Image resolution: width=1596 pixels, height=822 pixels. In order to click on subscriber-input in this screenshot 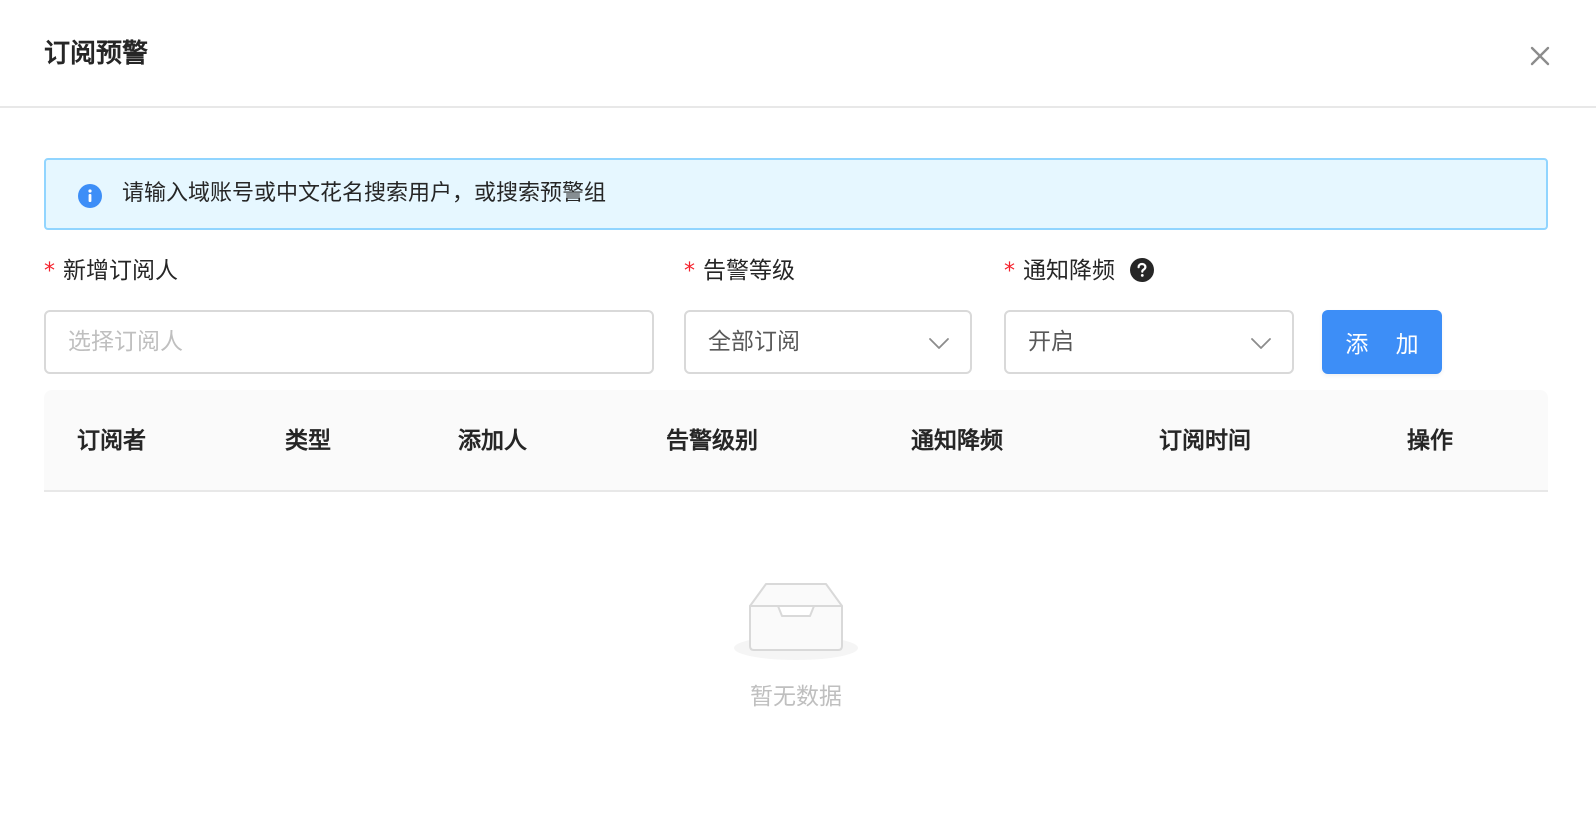, I will do `click(349, 342)`.